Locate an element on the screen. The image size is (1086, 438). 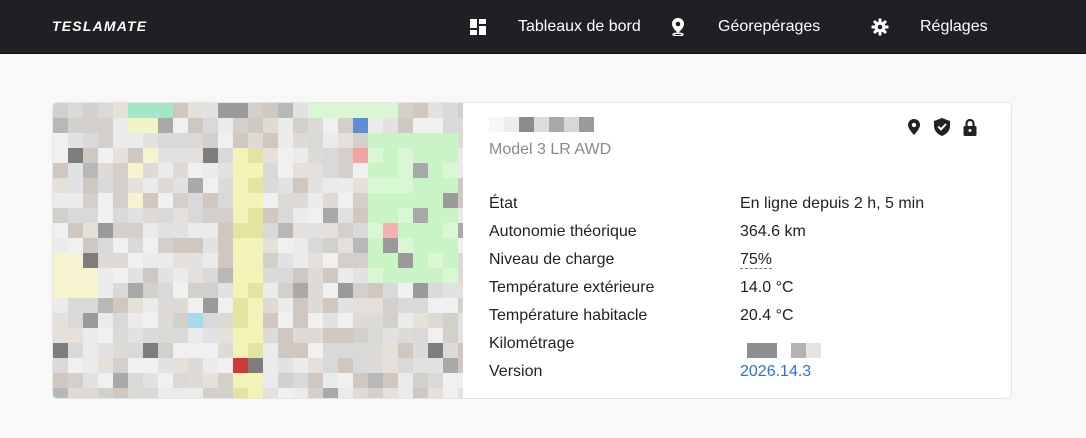
battery-level-value: 75% is located at coordinates (756, 260).